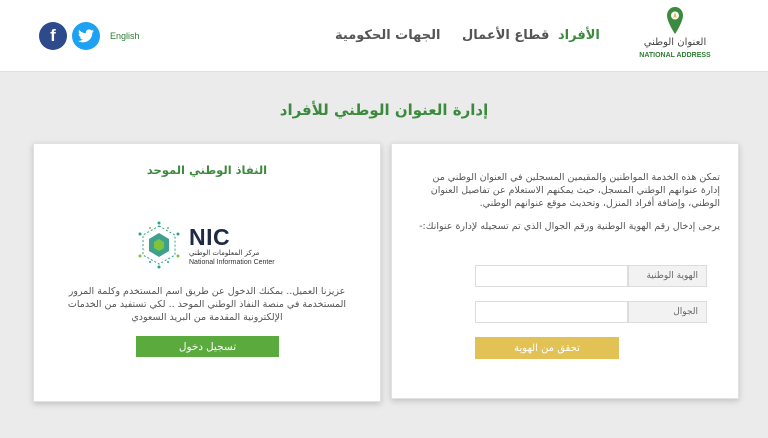 The height and width of the screenshot is (438, 768). I want to click on logo-arabic-text: العنوان الوطني, so click(675, 42).